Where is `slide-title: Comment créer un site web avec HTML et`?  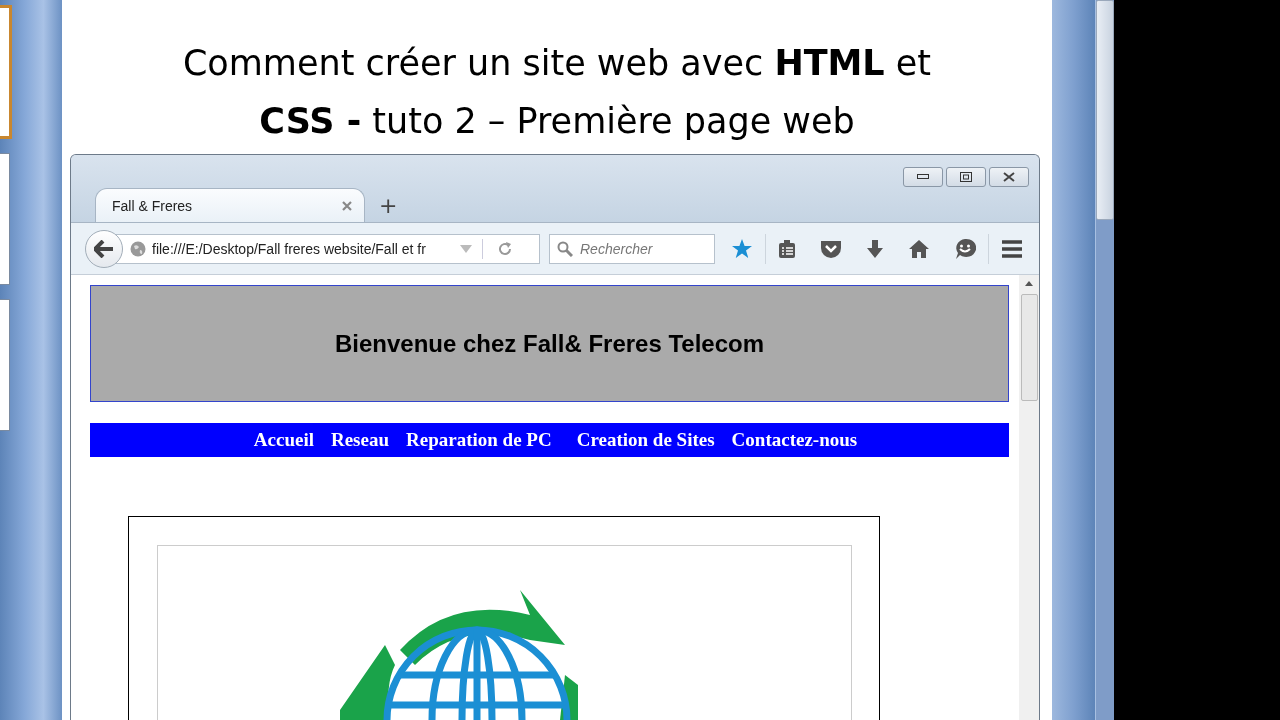 slide-title: Comment créer un site web avec HTML et is located at coordinates (557, 63).